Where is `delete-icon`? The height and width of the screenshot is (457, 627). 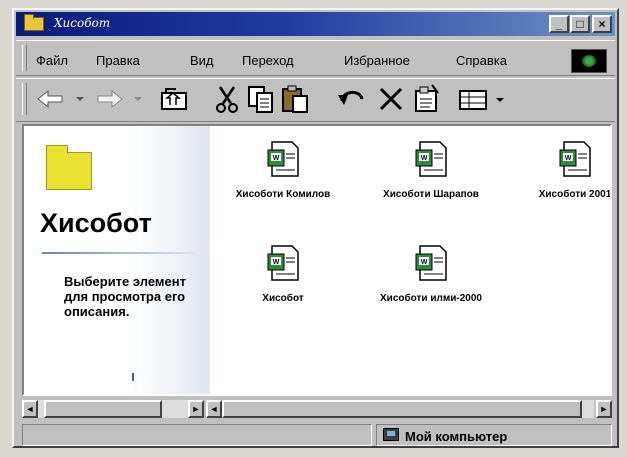 delete-icon is located at coordinates (391, 99).